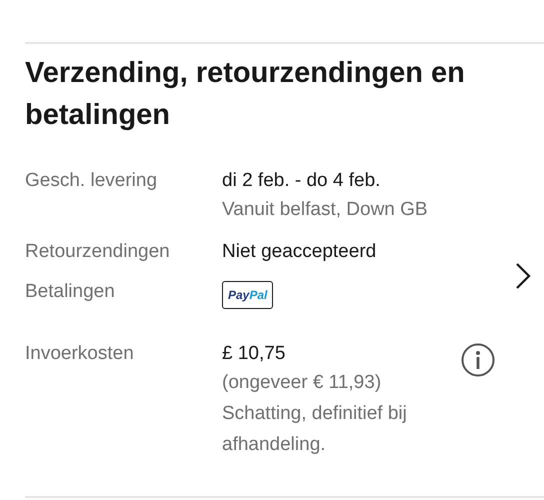 The image size is (544, 500). Describe the element at coordinates (302, 383) in the screenshot. I see `row-value: (ongeveer € 11,93)` at that location.